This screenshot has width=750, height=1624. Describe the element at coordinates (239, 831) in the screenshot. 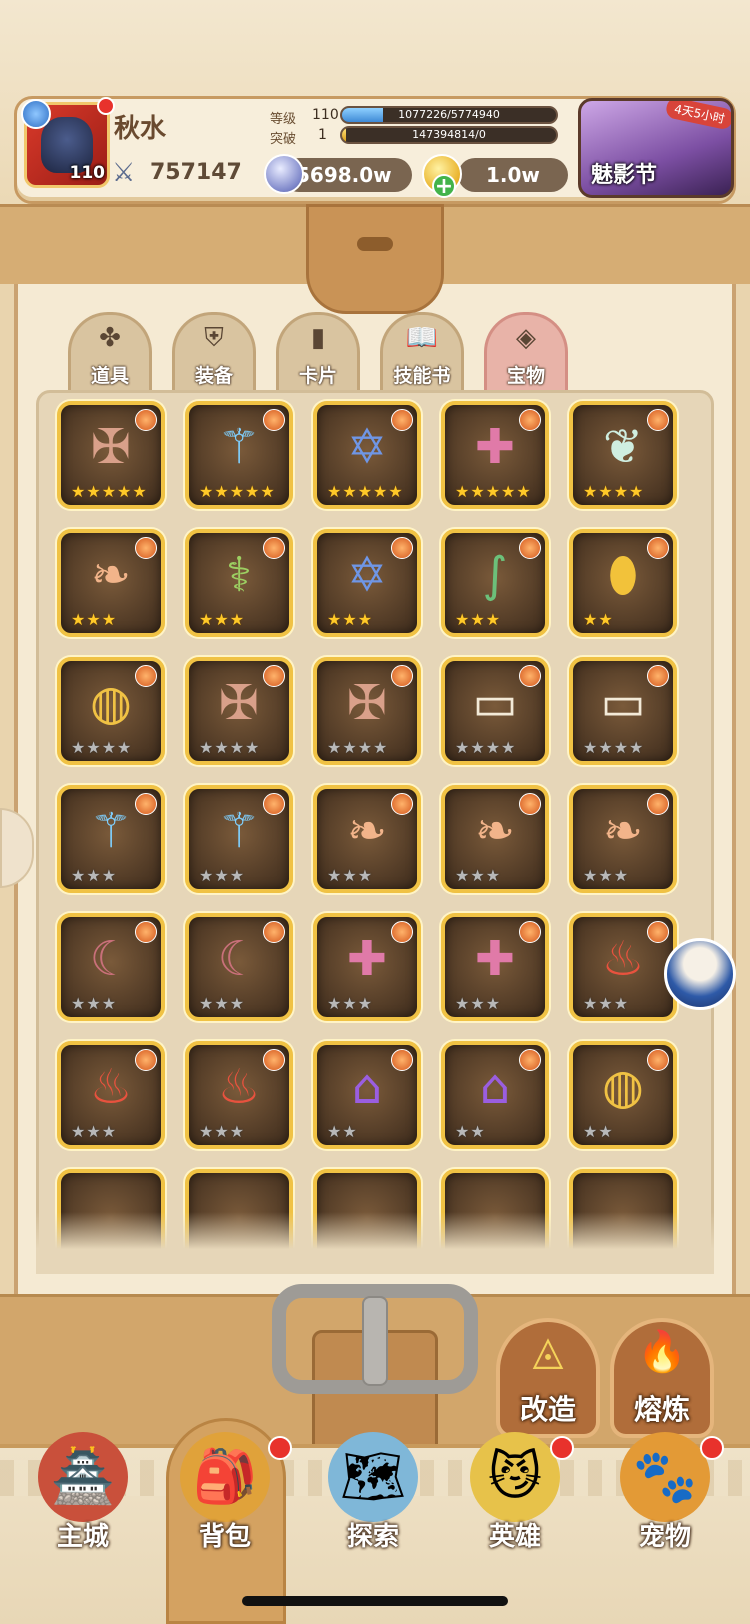

I see `ice-staff-icon: ⚚` at that location.